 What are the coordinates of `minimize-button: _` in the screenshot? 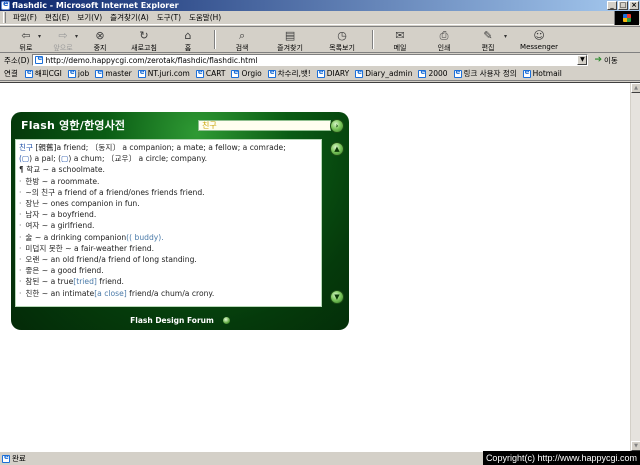 It's located at (612, 5).